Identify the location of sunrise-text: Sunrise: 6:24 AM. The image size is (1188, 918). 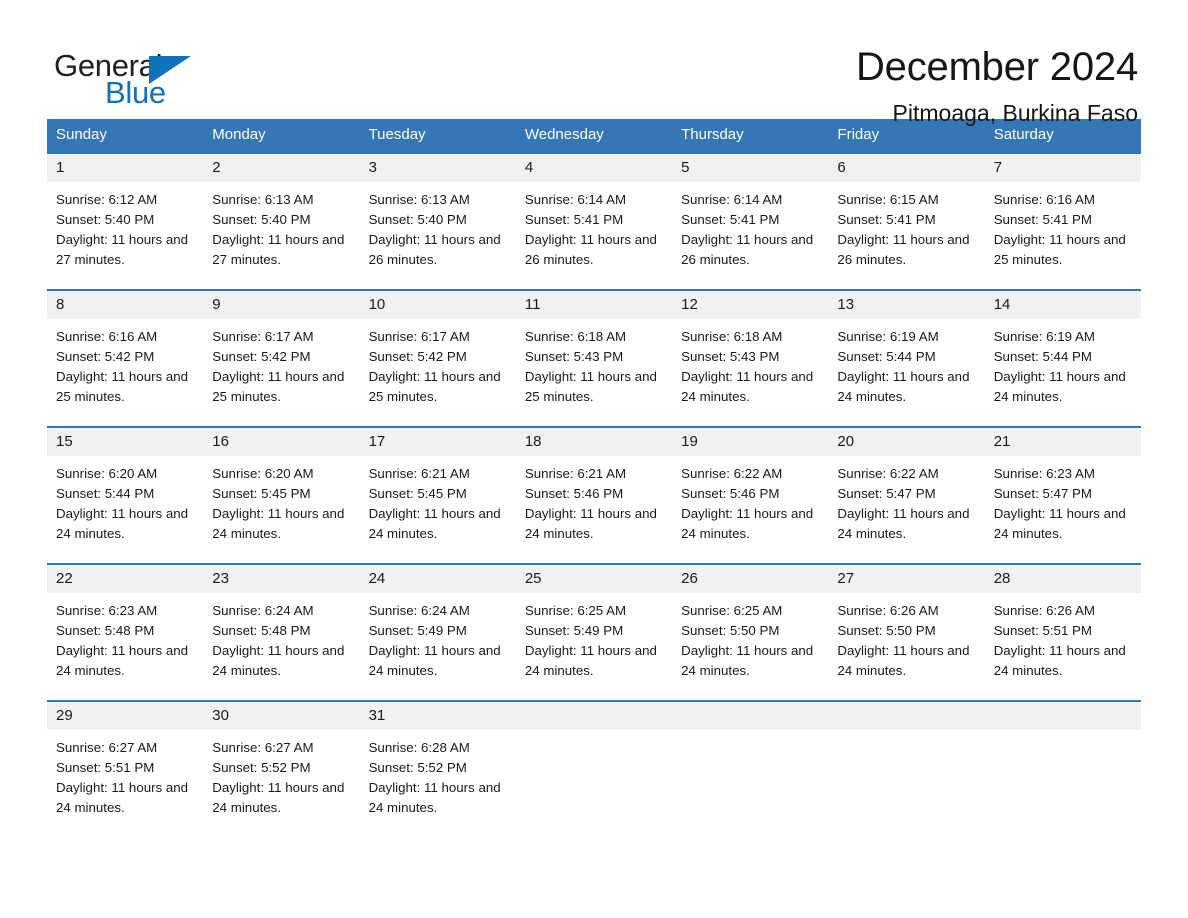
(419, 610).